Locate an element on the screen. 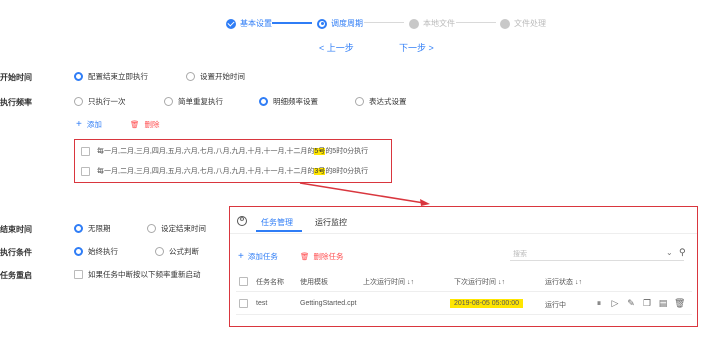 This screenshot has width=720, height=337. row-checkbox is located at coordinates (243, 303).